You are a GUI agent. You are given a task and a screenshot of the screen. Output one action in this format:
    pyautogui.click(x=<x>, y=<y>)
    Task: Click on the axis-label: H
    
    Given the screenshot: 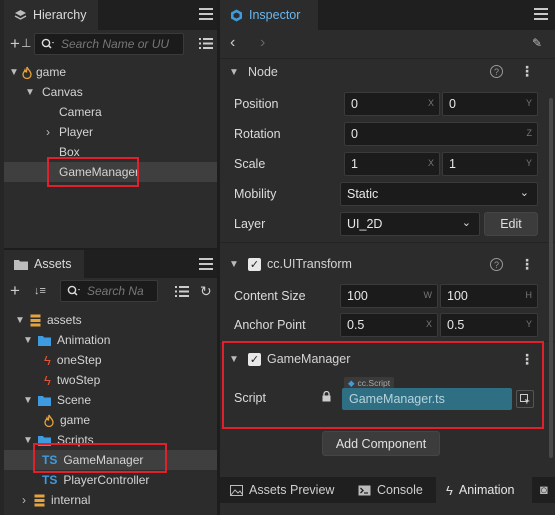 What is the action you would take?
    pyautogui.click(x=529, y=295)
    